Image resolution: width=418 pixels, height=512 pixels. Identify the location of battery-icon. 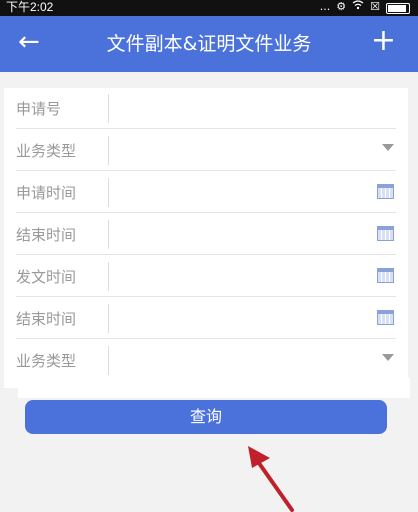
(398, 8).